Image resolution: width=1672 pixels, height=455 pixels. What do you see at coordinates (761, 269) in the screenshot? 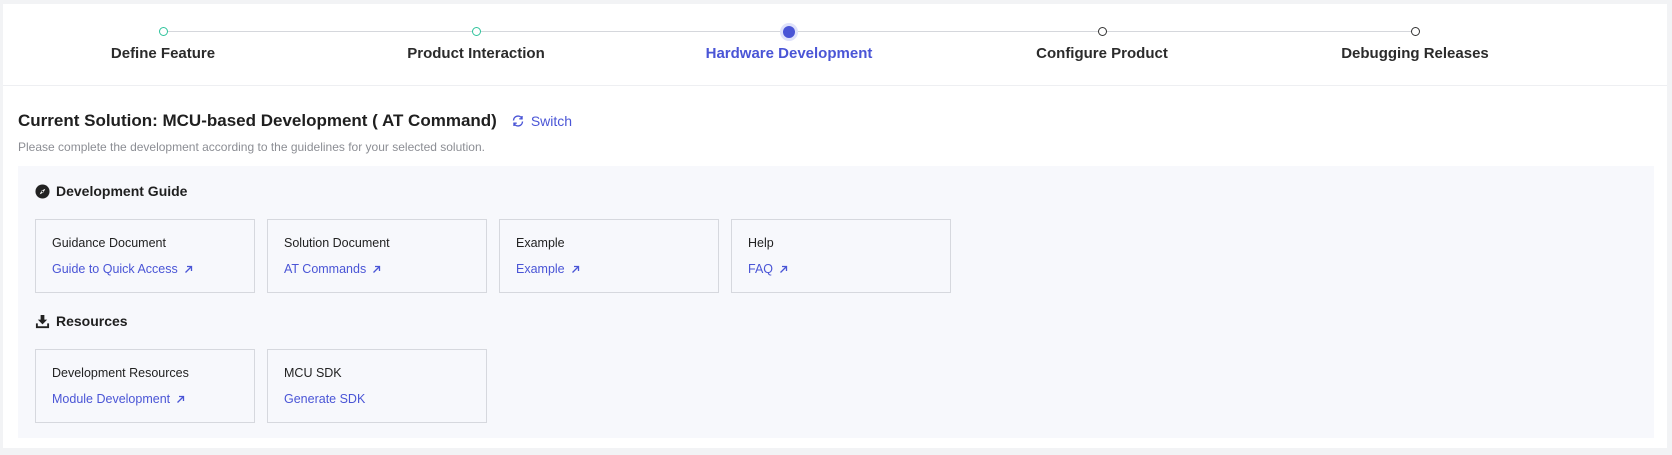
I see `link-text: FAQ` at bounding box center [761, 269].